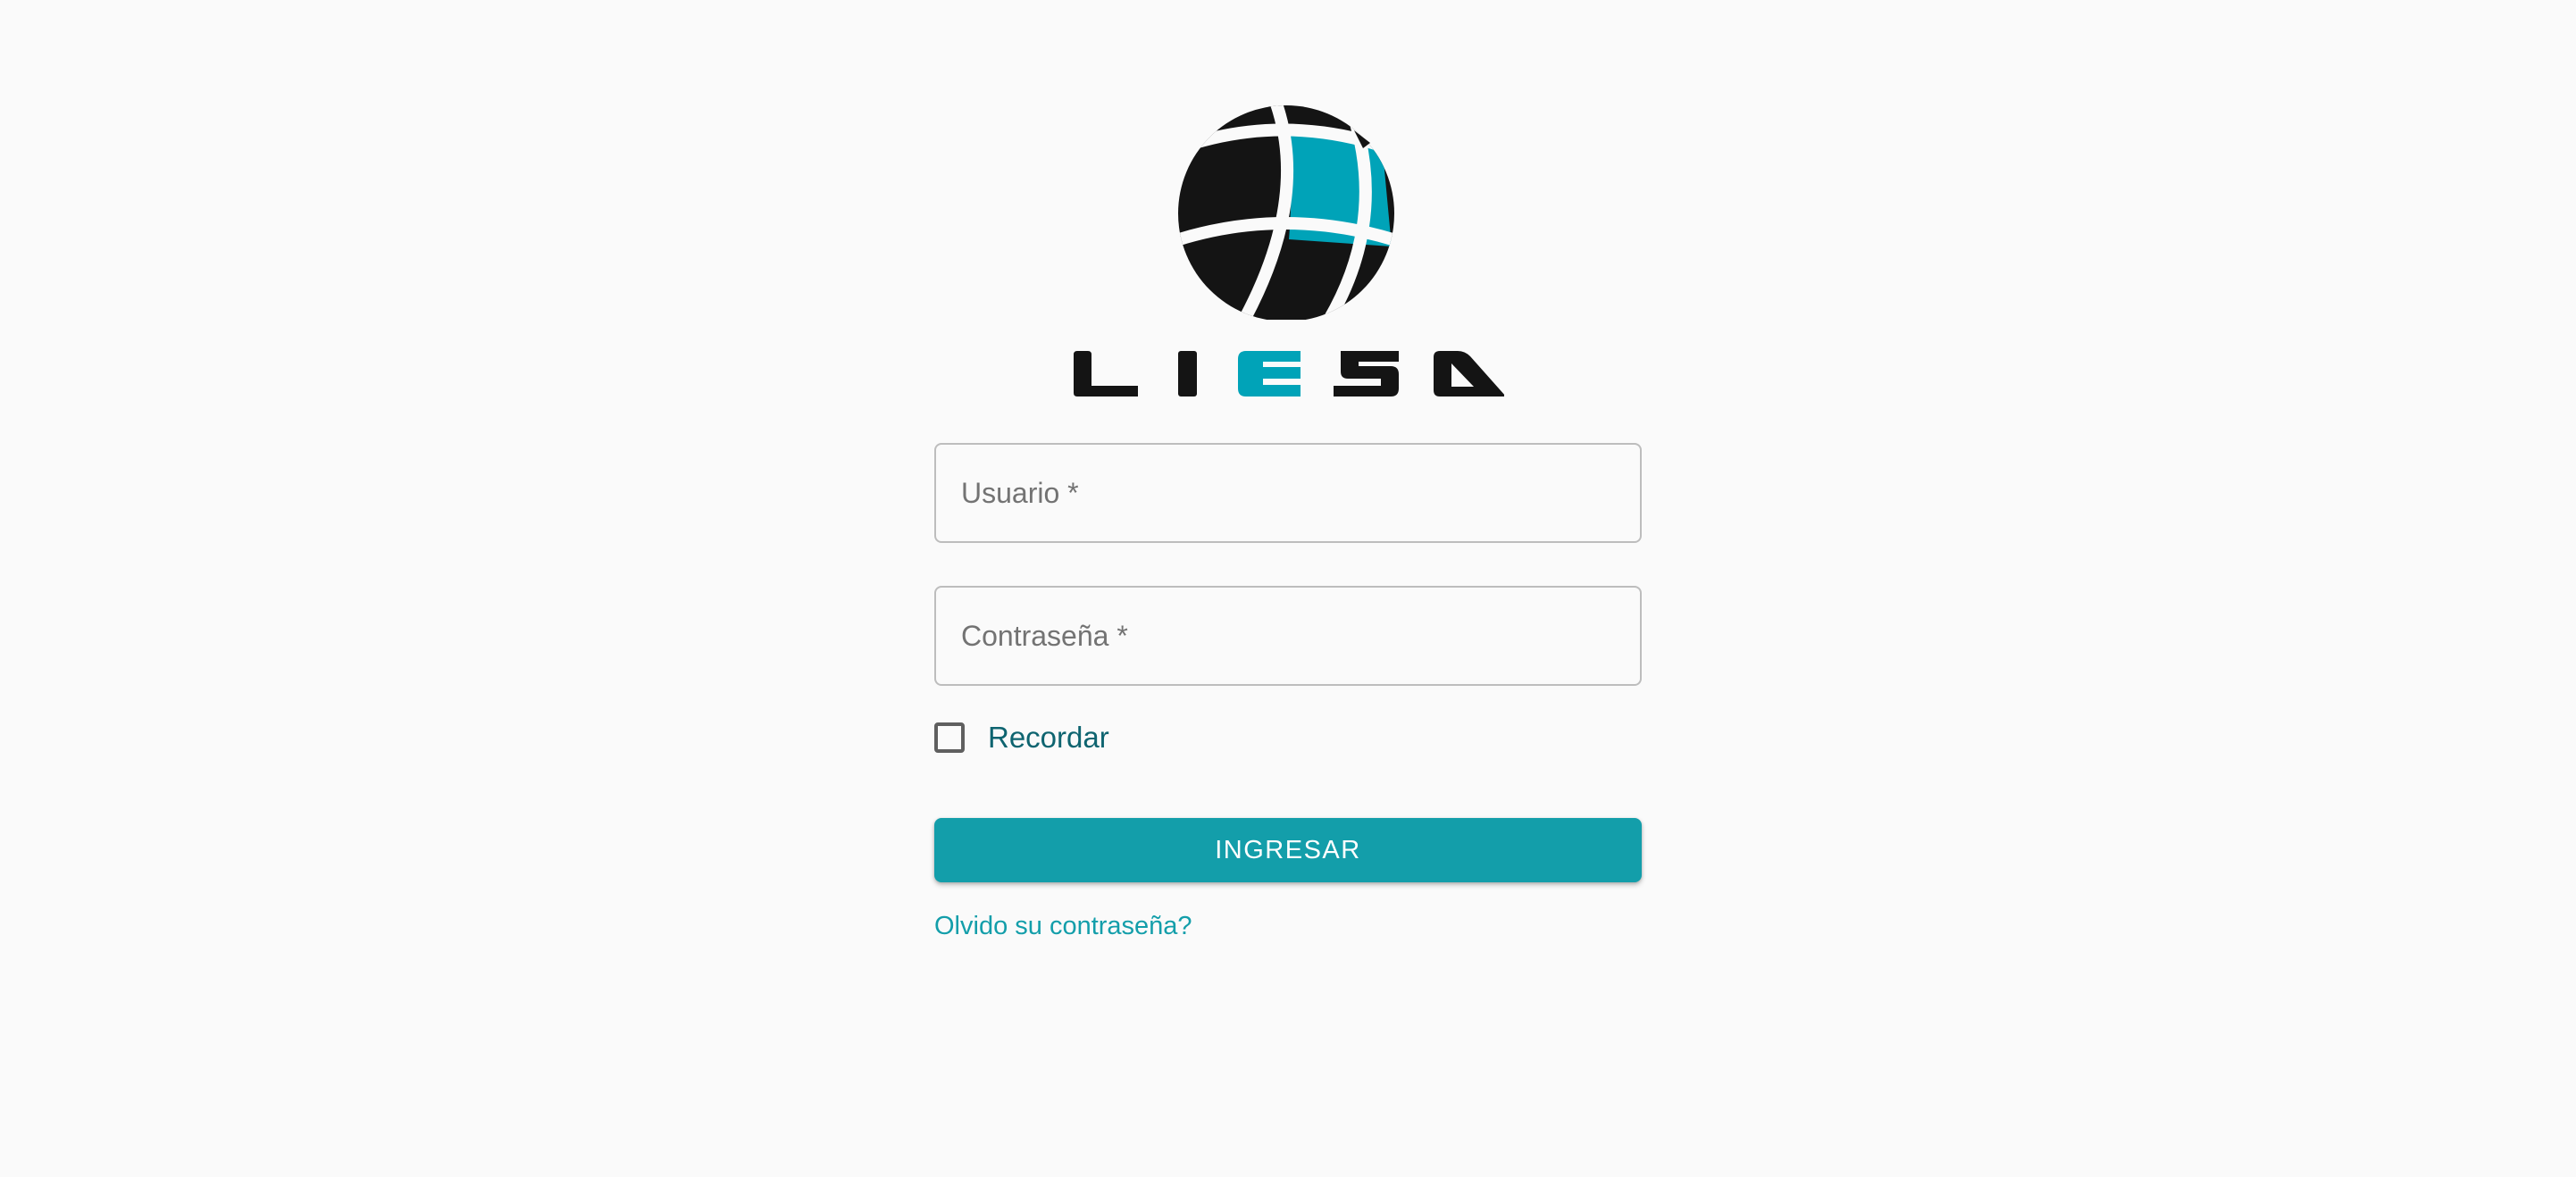  What do you see at coordinates (1063, 927) in the screenshot?
I see `forgot-password-link: Olvido su contraseña?` at bounding box center [1063, 927].